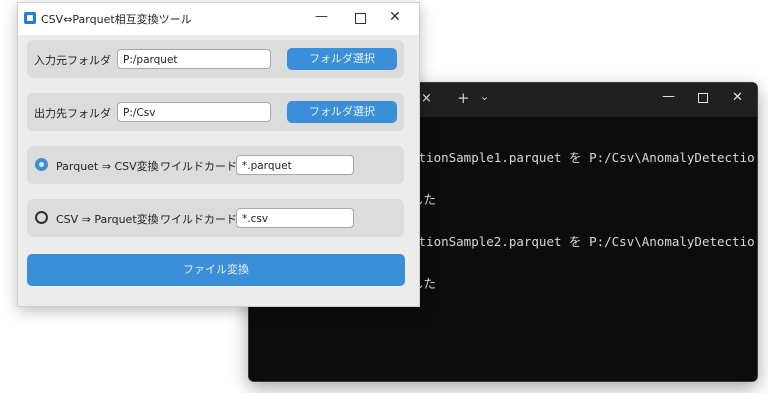 The image size is (768, 393). I want to click on output-folder-label: 出力先フォルダ, so click(72, 113).